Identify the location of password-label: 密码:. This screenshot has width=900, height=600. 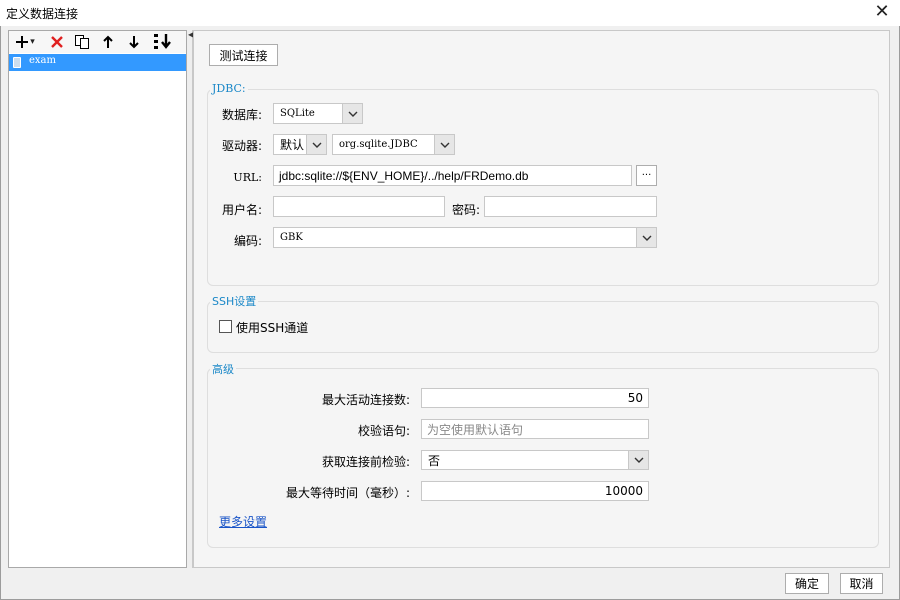
(465, 210).